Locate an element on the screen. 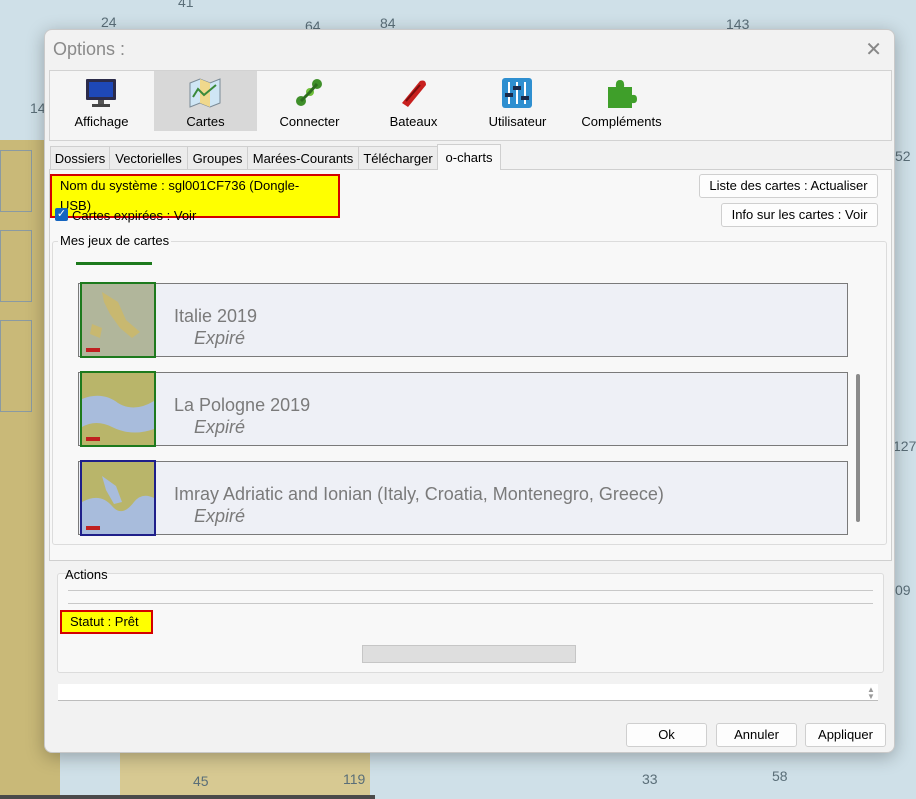 The height and width of the screenshot is (799, 916). toolbar-complements: Compléments is located at coordinates (621, 101).